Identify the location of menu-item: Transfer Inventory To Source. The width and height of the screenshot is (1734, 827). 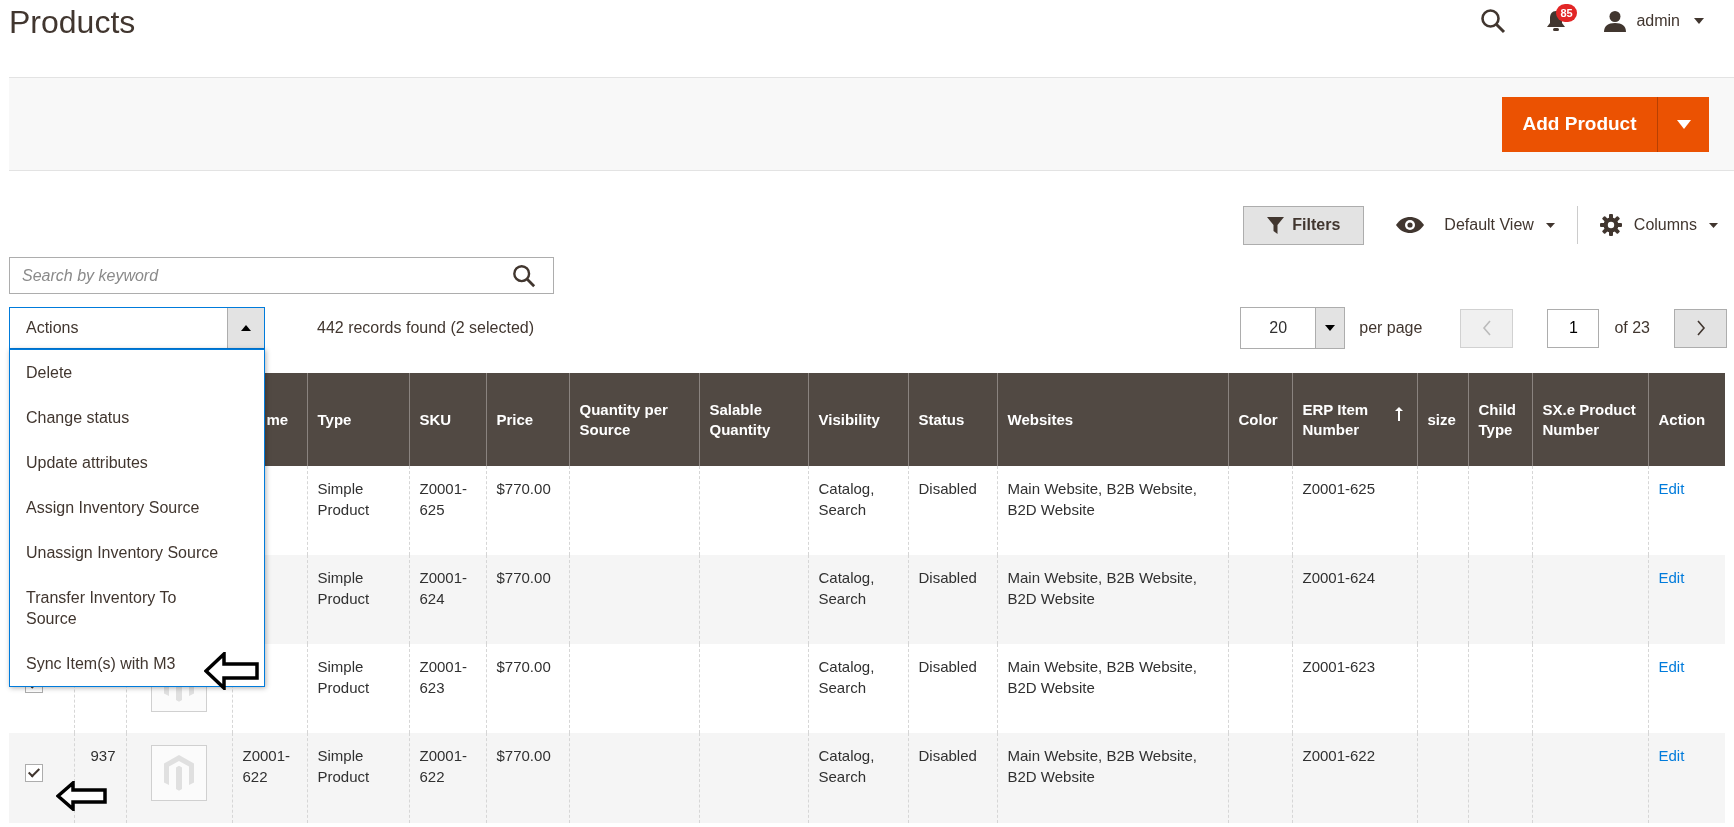
(137, 608).